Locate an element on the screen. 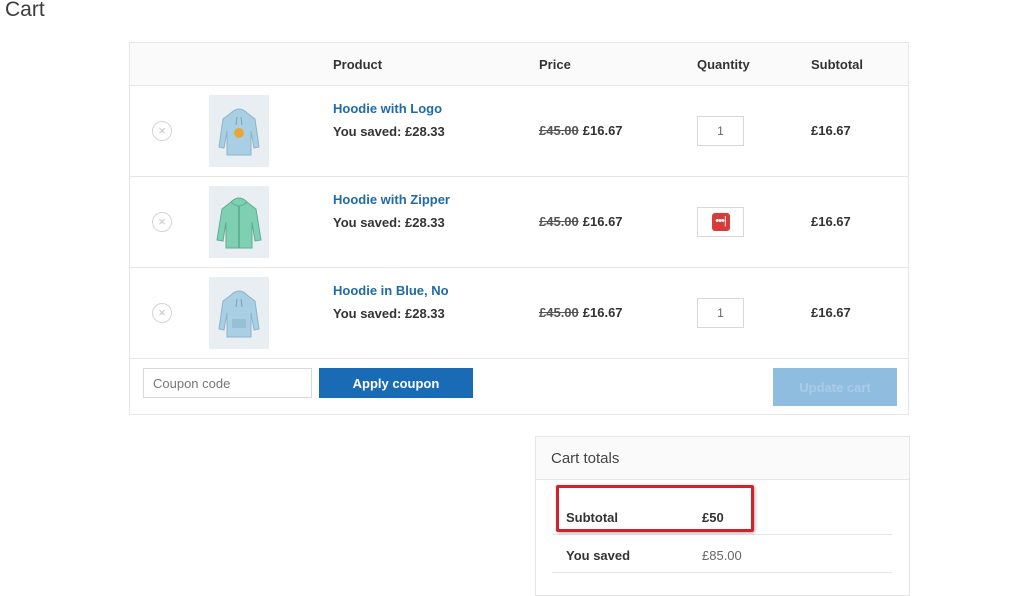 The image size is (1024, 596). product-name-link: Hoodie with Logo is located at coordinates (387, 108).